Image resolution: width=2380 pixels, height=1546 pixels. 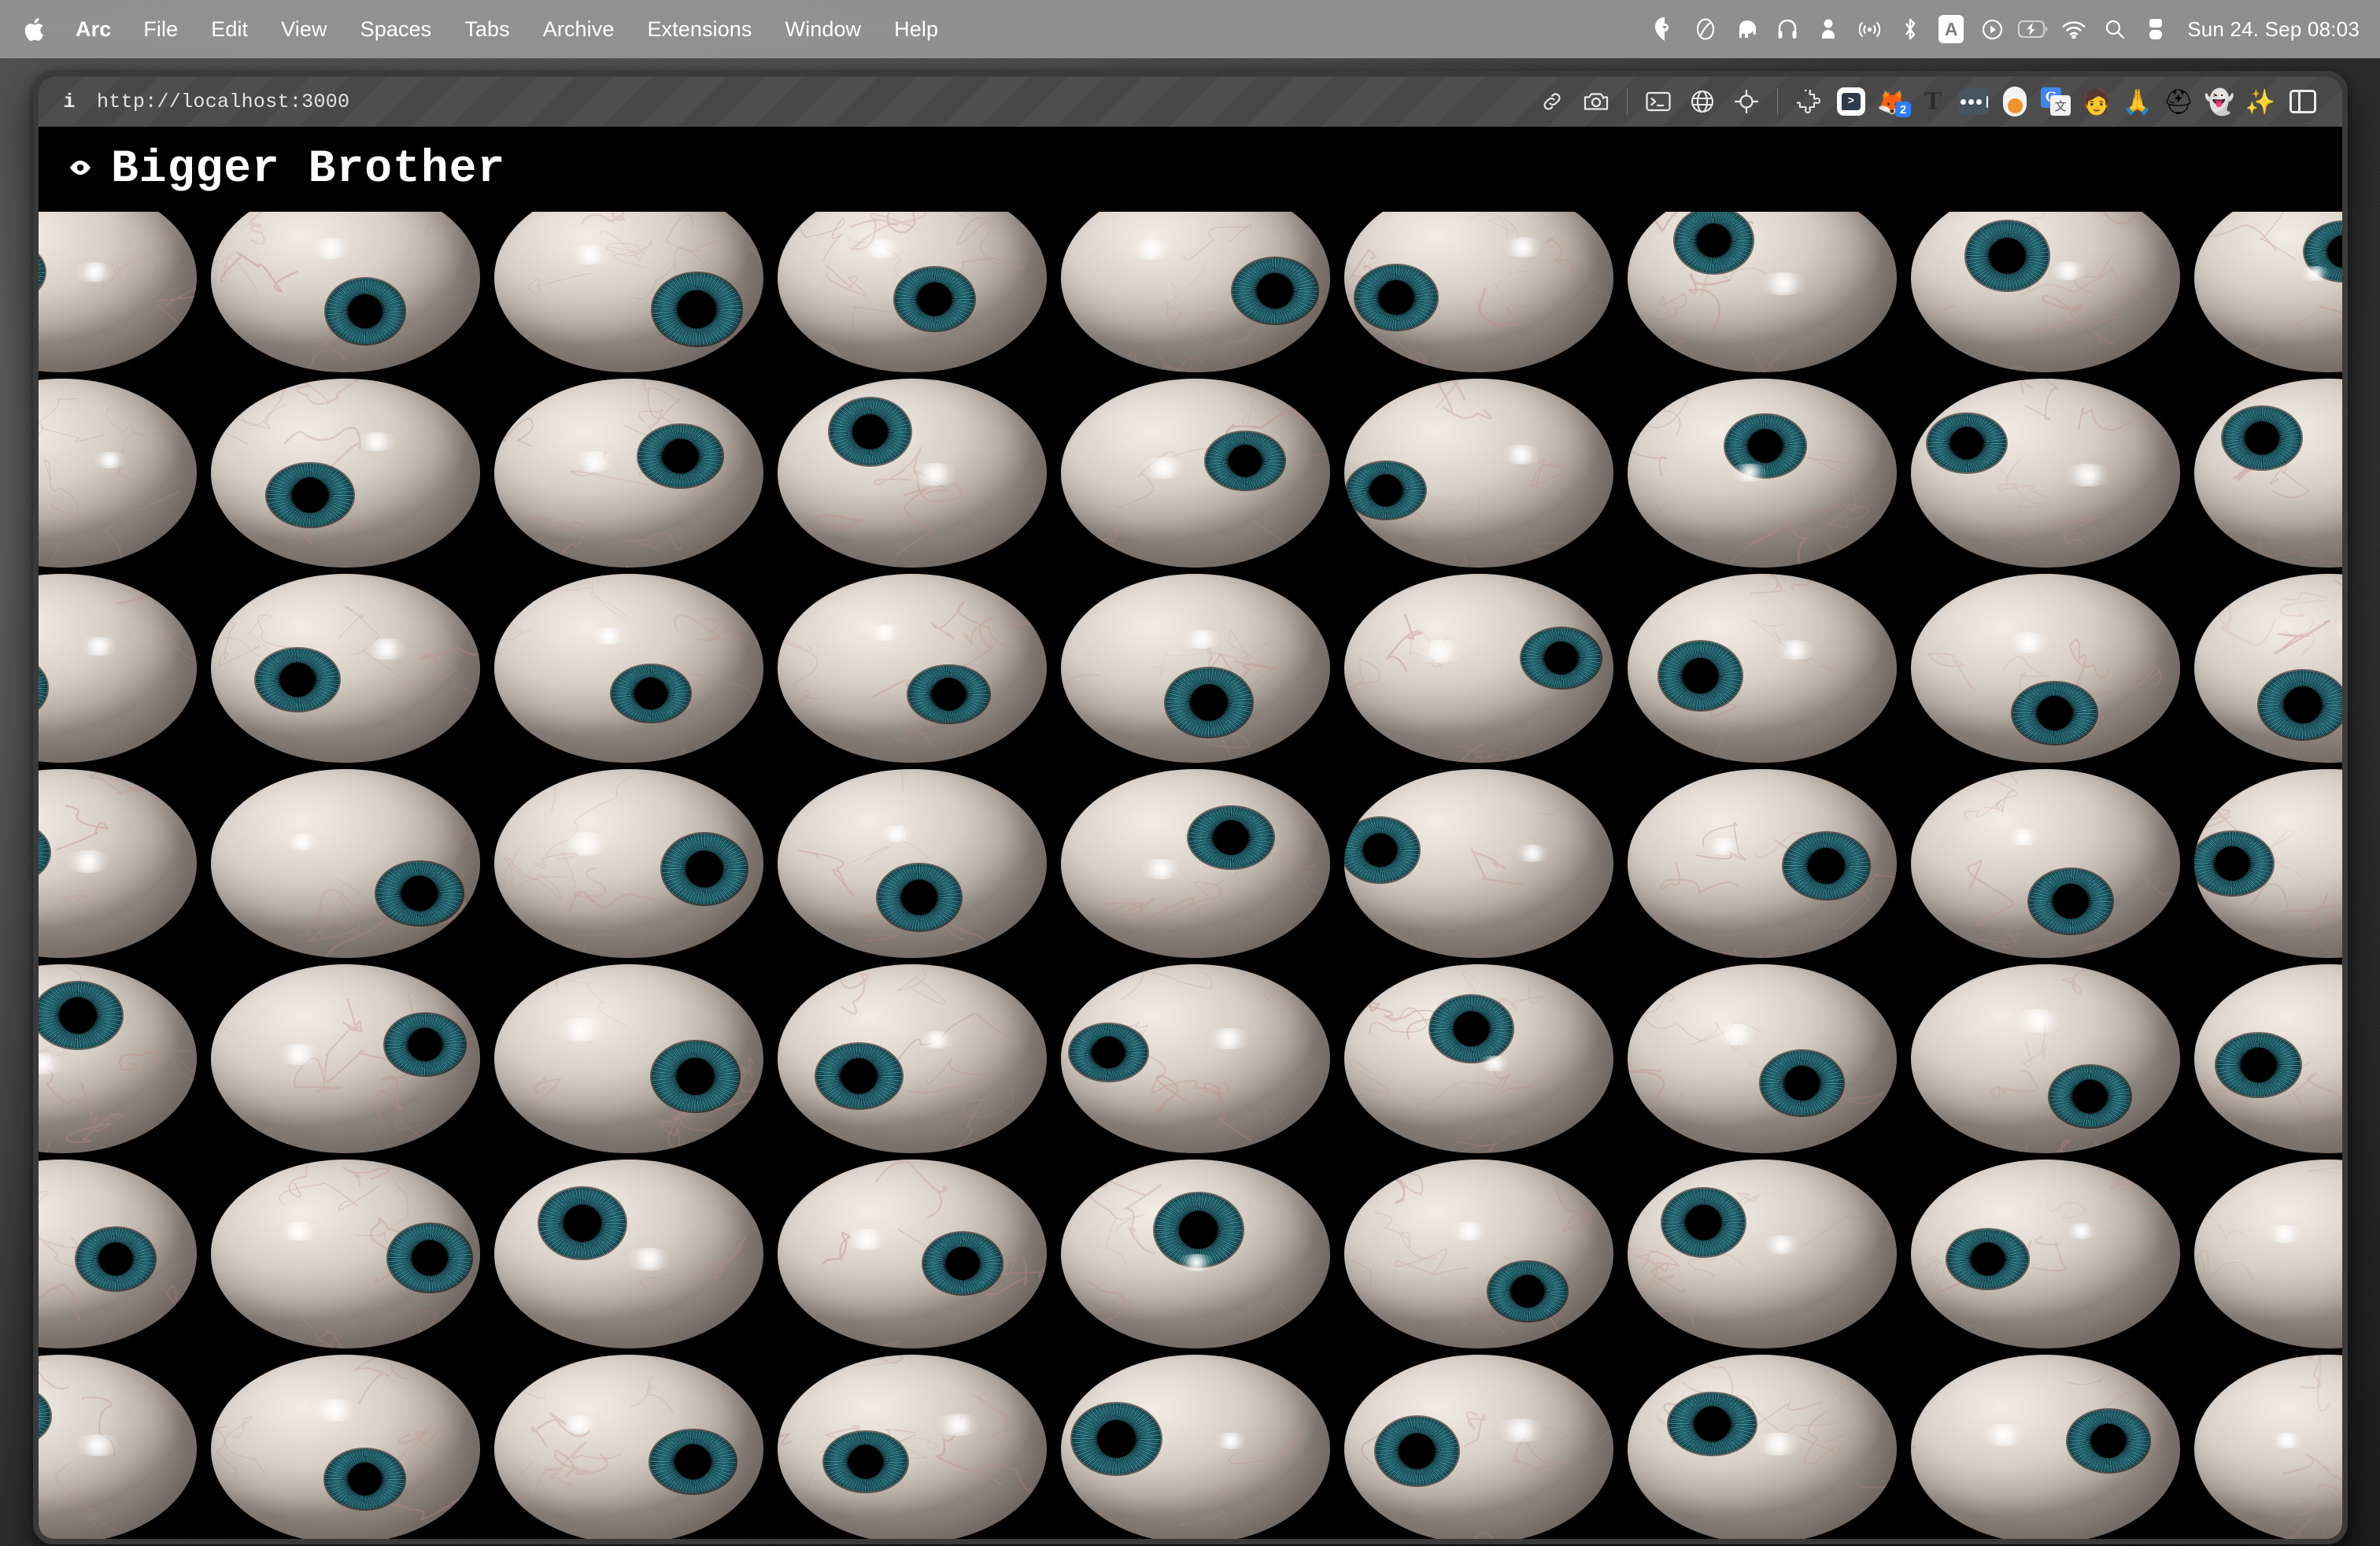 I want to click on menu-item-file: File, so click(x=160, y=29).